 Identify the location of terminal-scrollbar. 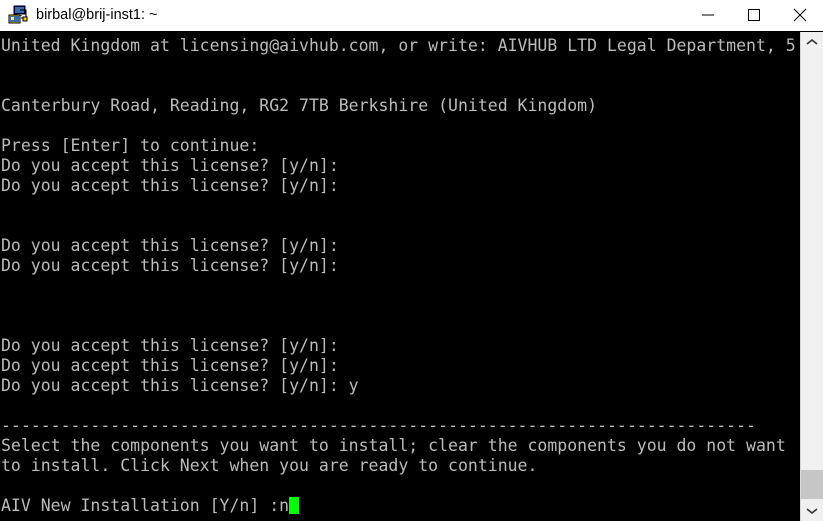
(811, 276).